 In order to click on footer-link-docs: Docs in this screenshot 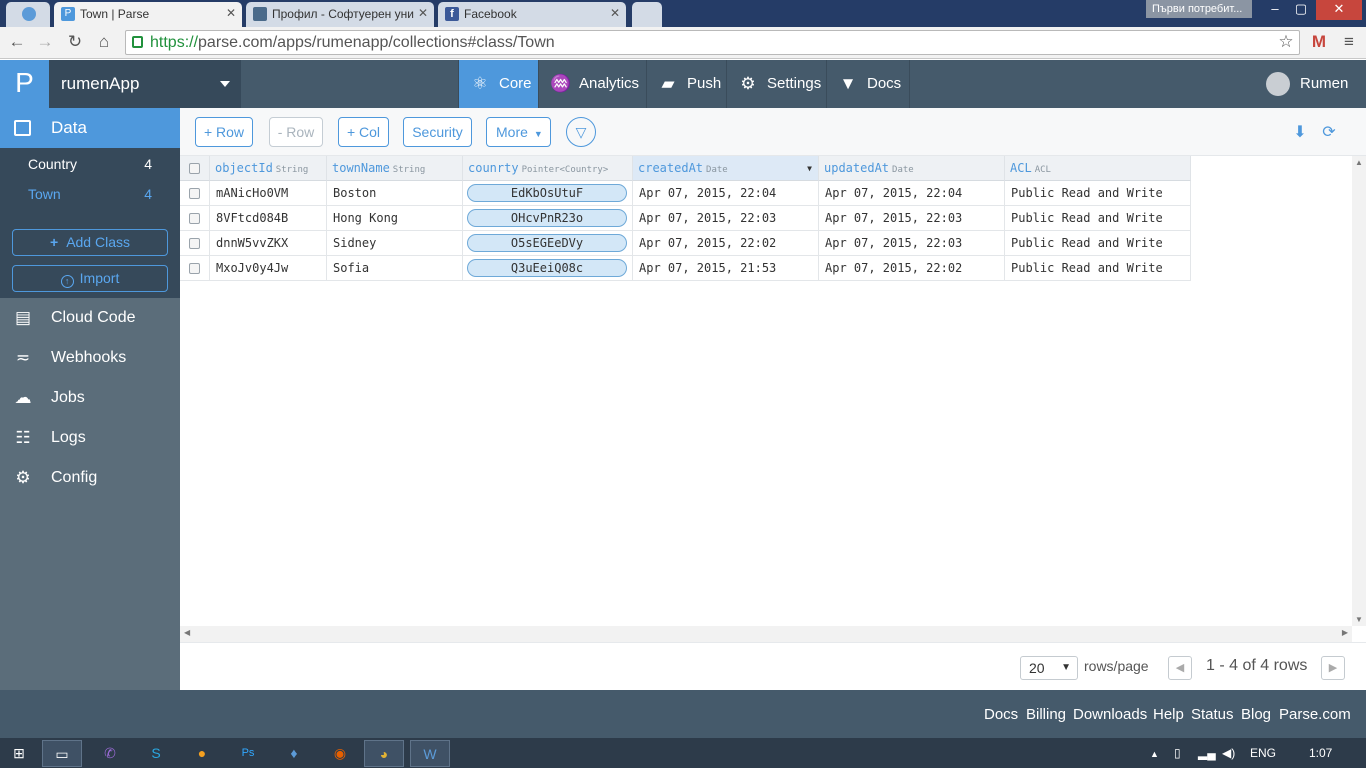, I will do `click(1001, 714)`.